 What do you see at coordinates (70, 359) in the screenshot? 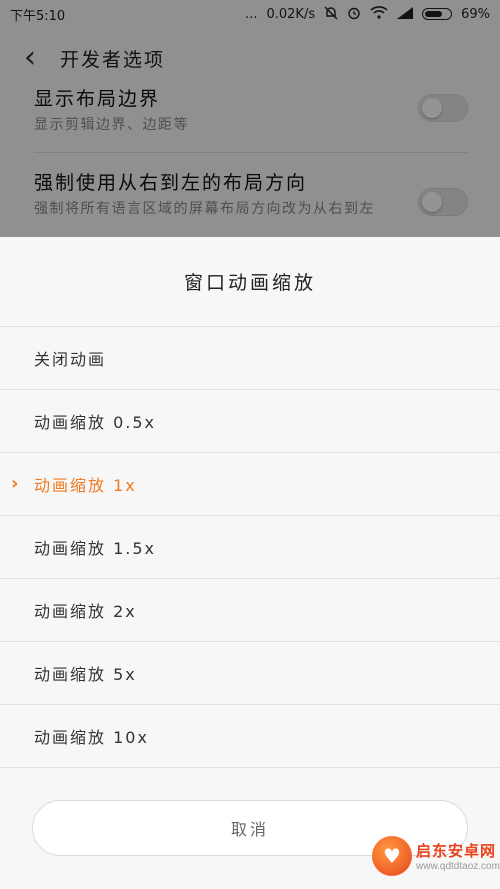
I see `option-label: 关闭动画` at bounding box center [70, 359].